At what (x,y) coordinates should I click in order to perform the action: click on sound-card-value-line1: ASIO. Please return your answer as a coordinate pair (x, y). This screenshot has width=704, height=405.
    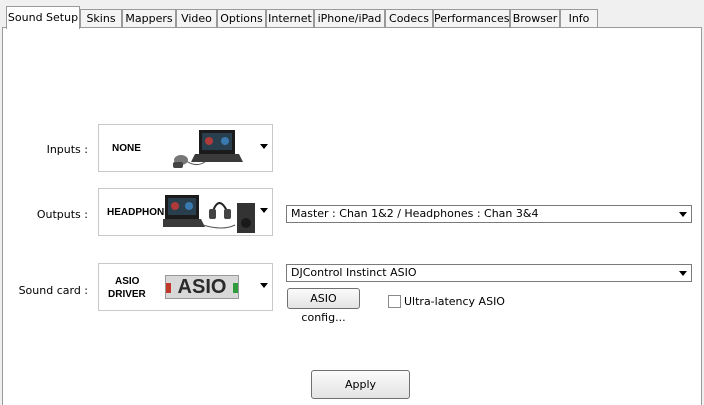
    Looking at the image, I should click on (127, 281).